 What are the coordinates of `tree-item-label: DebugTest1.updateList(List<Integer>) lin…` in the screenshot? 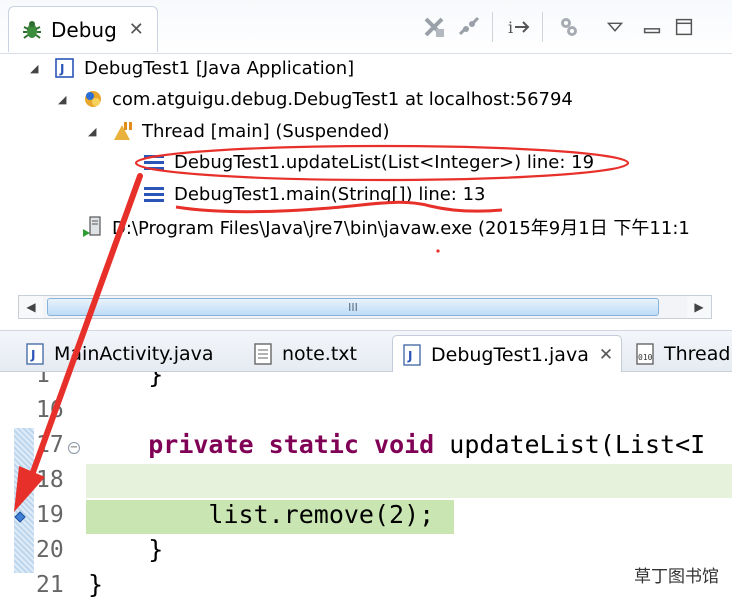 It's located at (384, 162).